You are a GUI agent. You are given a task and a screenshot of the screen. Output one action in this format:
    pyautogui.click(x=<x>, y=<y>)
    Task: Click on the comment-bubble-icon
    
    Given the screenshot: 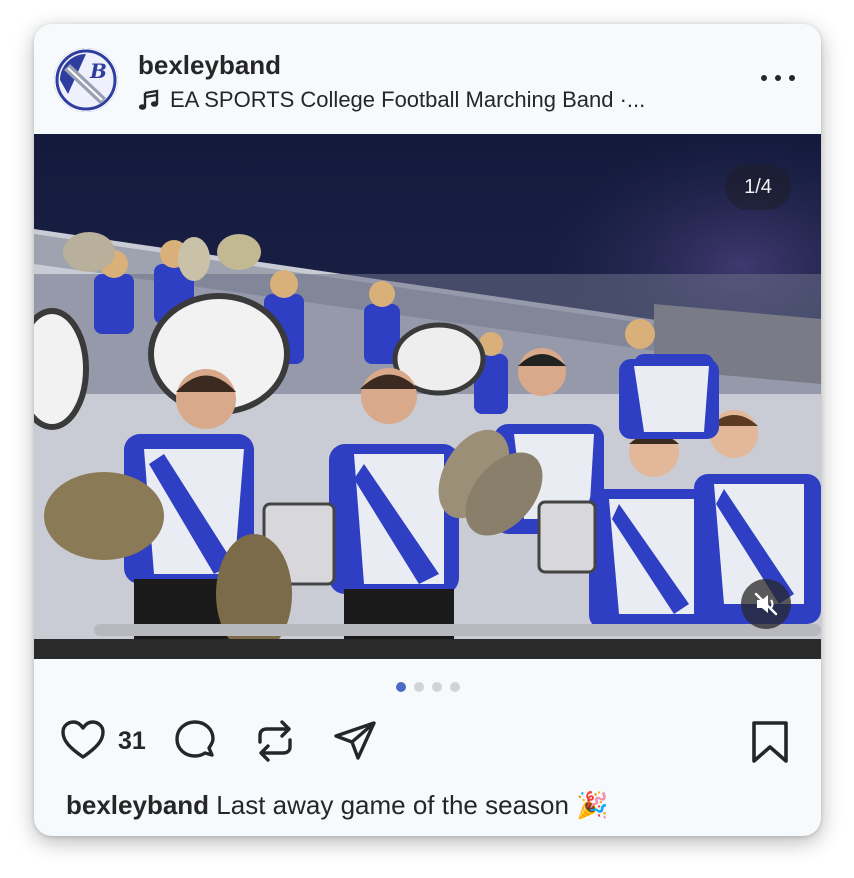 What is the action you would take?
    pyautogui.click(x=195, y=741)
    